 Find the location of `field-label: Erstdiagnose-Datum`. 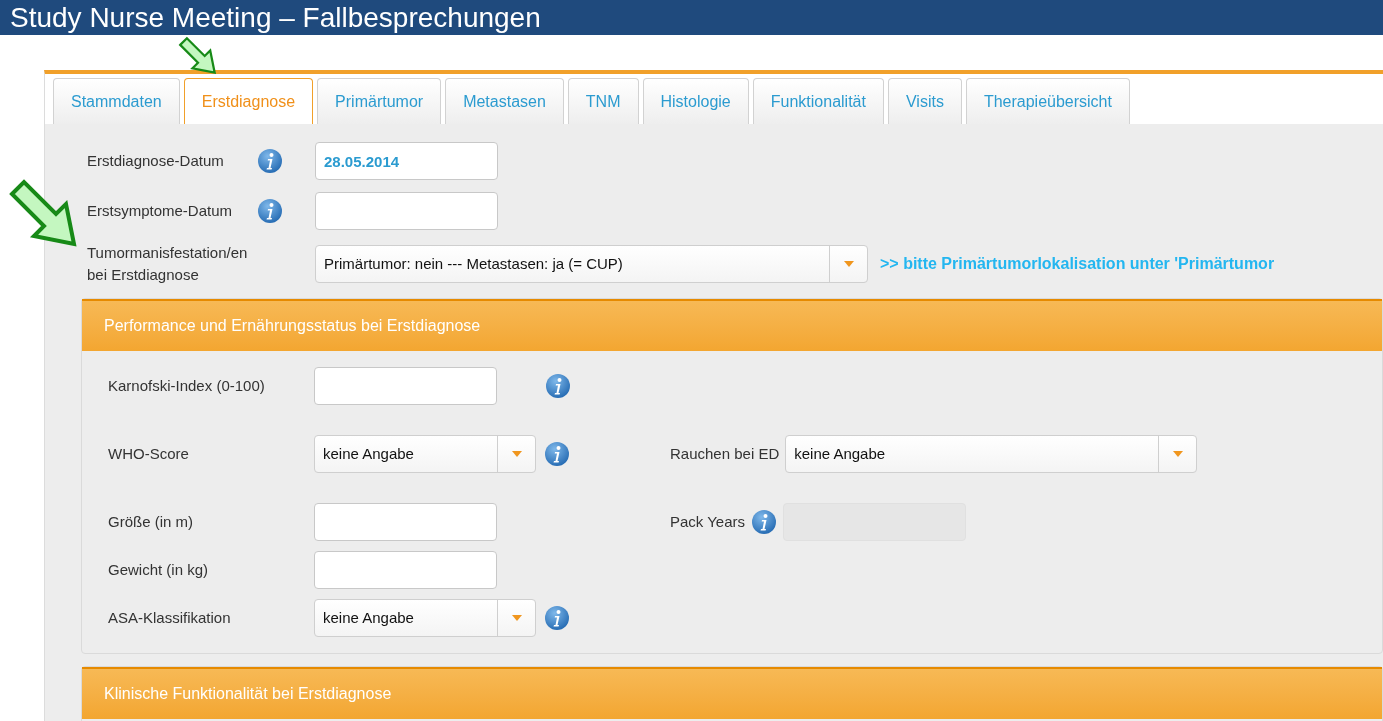

field-label: Erstdiagnose-Datum is located at coordinates (156, 161).